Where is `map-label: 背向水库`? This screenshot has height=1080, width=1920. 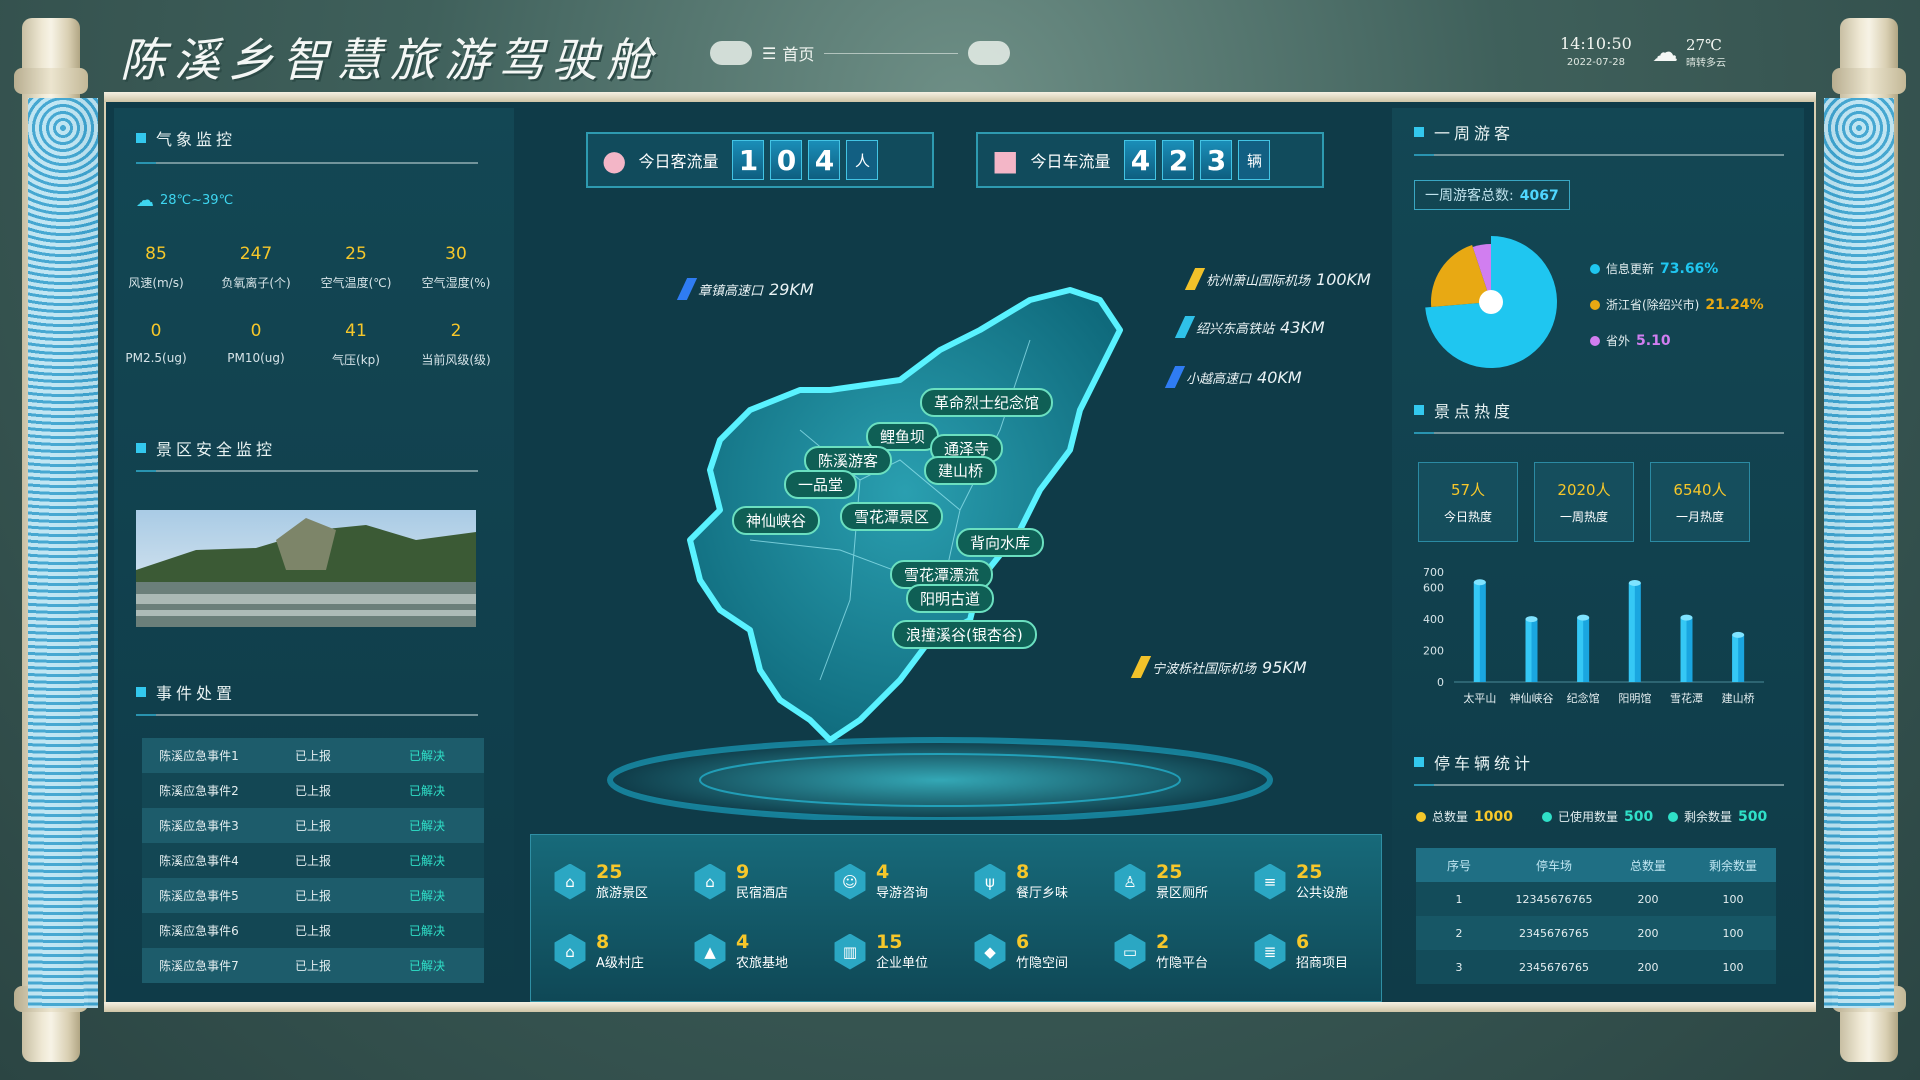 map-label: 背向水库 is located at coordinates (1000, 542).